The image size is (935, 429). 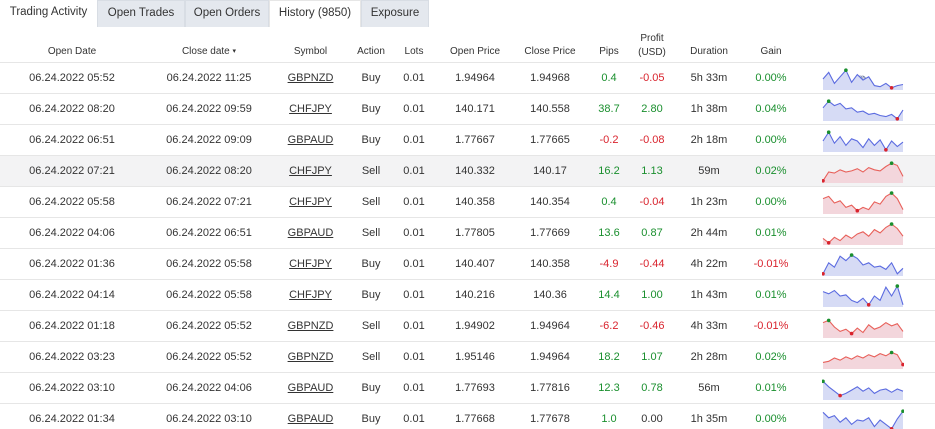 What do you see at coordinates (414, 52) in the screenshot?
I see `col-lots: Lots` at bounding box center [414, 52].